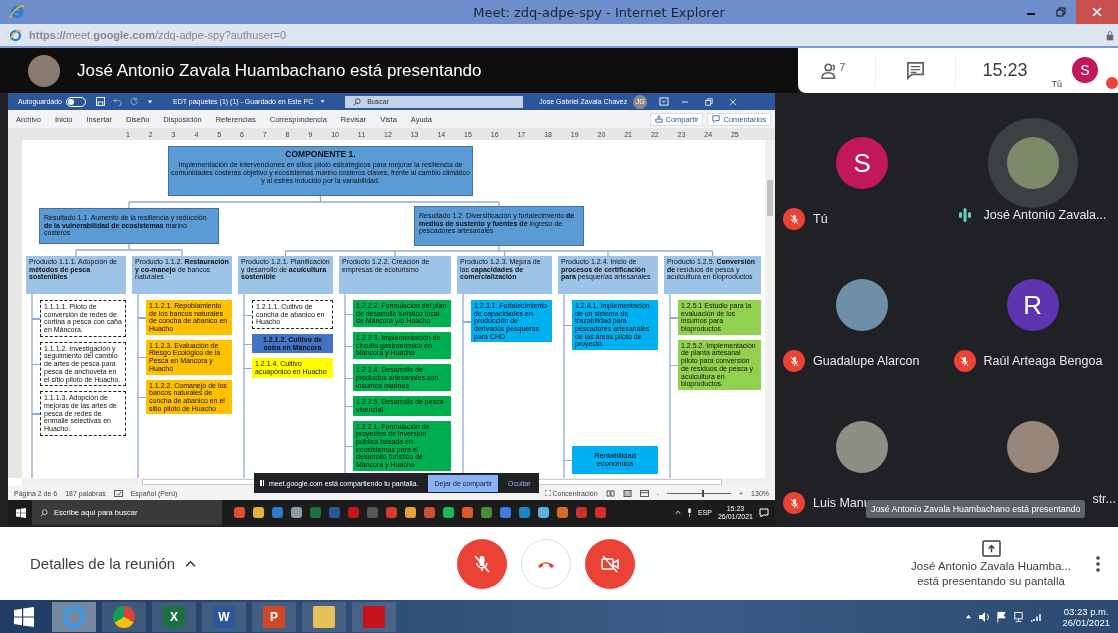 The height and width of the screenshot is (633, 1118). Describe the element at coordinates (279, 70) in the screenshot. I see `presenting-text: José Antonio Zavala Huambachano está presentando` at that location.